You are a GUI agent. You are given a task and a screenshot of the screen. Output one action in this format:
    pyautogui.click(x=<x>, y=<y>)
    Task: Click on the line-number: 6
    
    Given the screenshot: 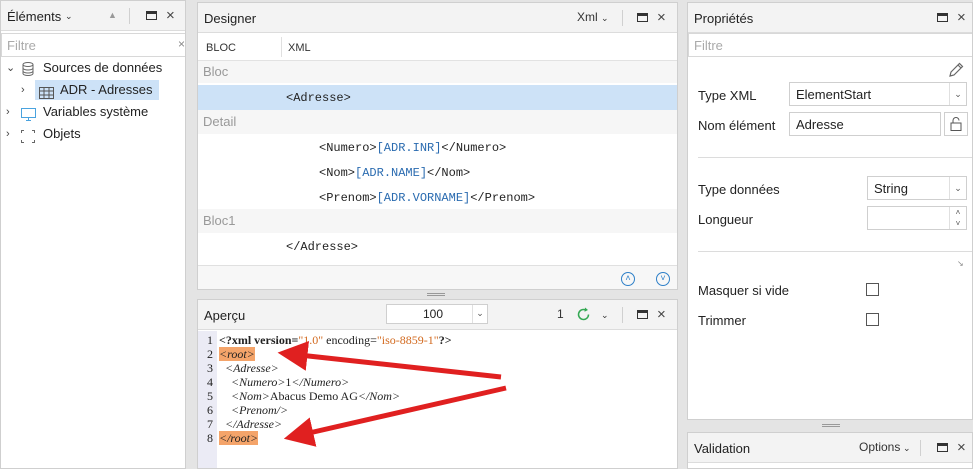 What is the action you would take?
    pyautogui.click(x=210, y=410)
    